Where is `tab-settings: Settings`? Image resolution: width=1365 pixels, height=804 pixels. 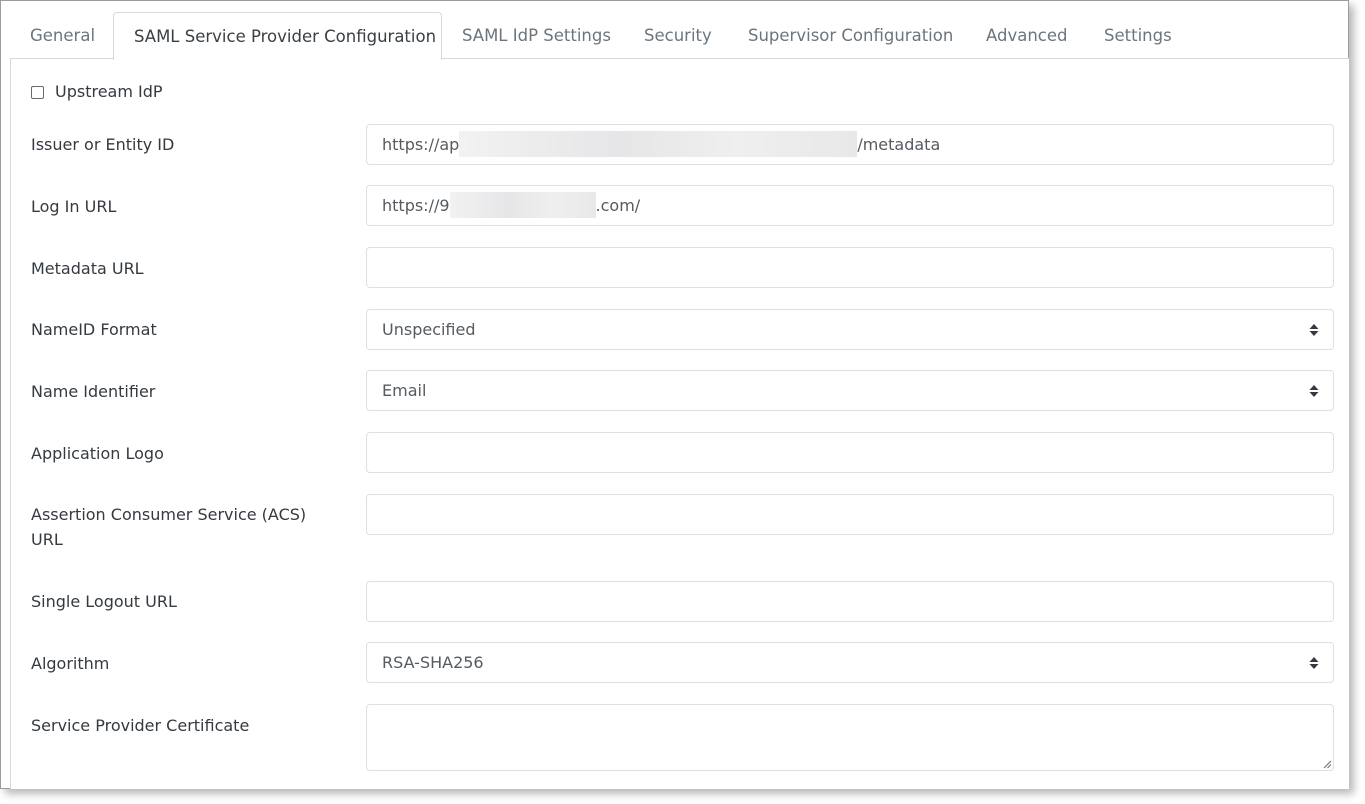 tab-settings: Settings is located at coordinates (1138, 35).